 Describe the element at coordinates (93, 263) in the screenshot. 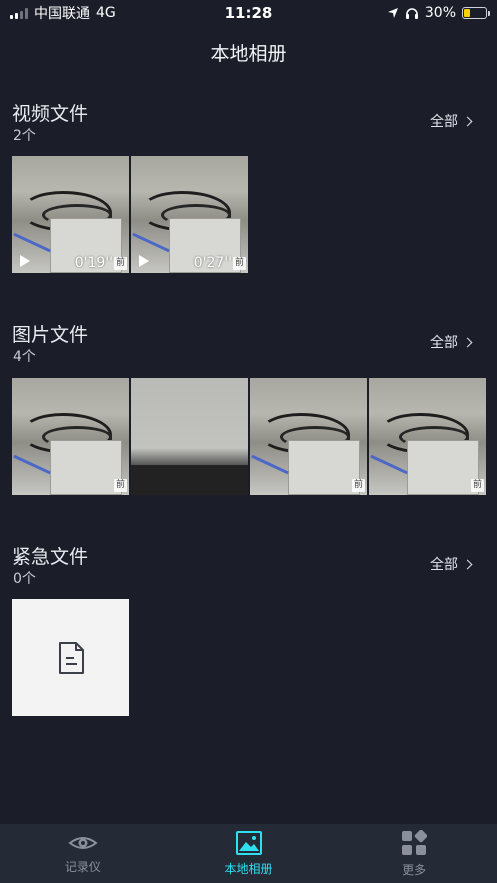

I see `video-duration: 0'19''` at that location.